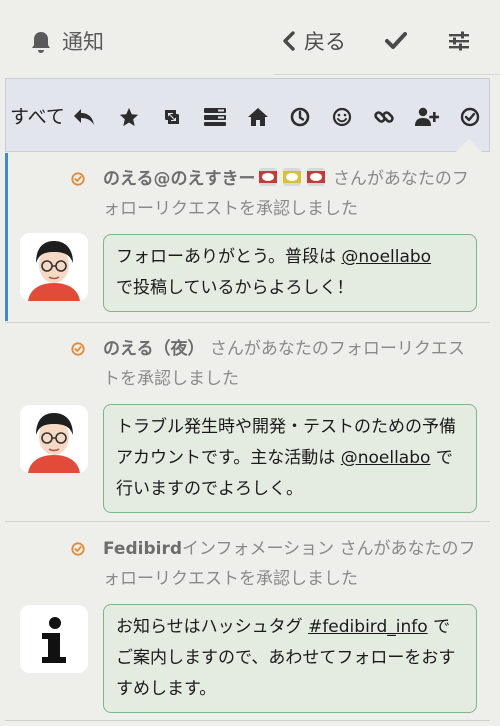 This screenshot has height=726, width=500. I want to click on home-icon, so click(258, 117).